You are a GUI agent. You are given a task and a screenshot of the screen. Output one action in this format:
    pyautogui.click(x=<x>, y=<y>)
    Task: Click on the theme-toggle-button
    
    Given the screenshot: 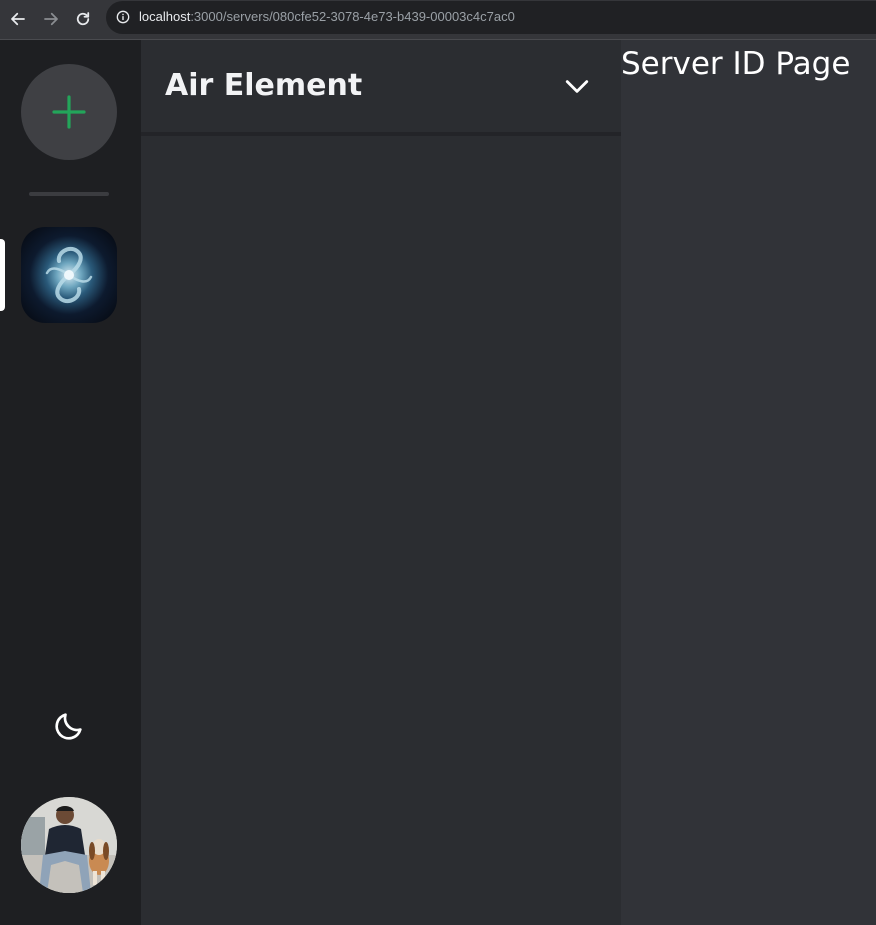 What is the action you would take?
    pyautogui.click(x=69, y=726)
    